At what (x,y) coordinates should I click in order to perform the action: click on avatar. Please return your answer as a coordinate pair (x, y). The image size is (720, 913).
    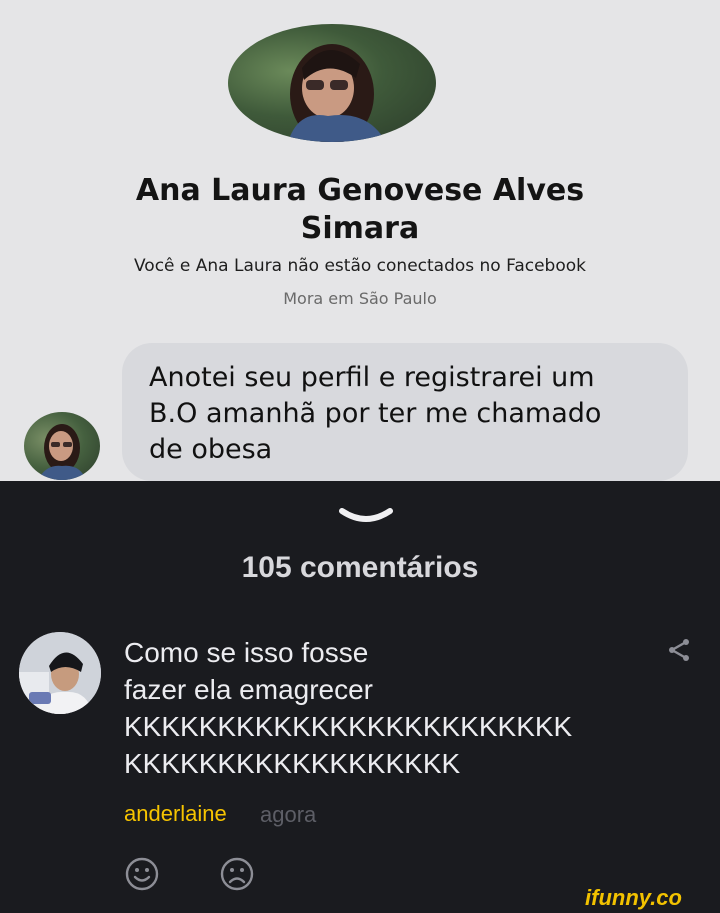
    Looking at the image, I should click on (60, 673).